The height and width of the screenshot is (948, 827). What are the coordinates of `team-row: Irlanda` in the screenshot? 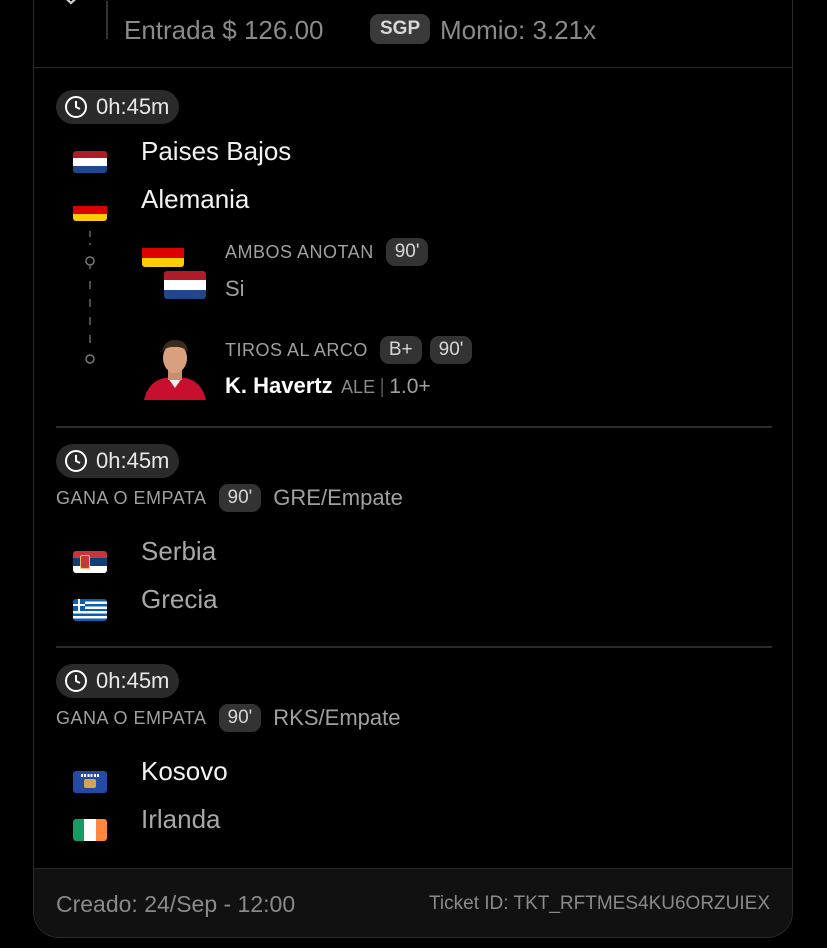 It's located at (147, 822).